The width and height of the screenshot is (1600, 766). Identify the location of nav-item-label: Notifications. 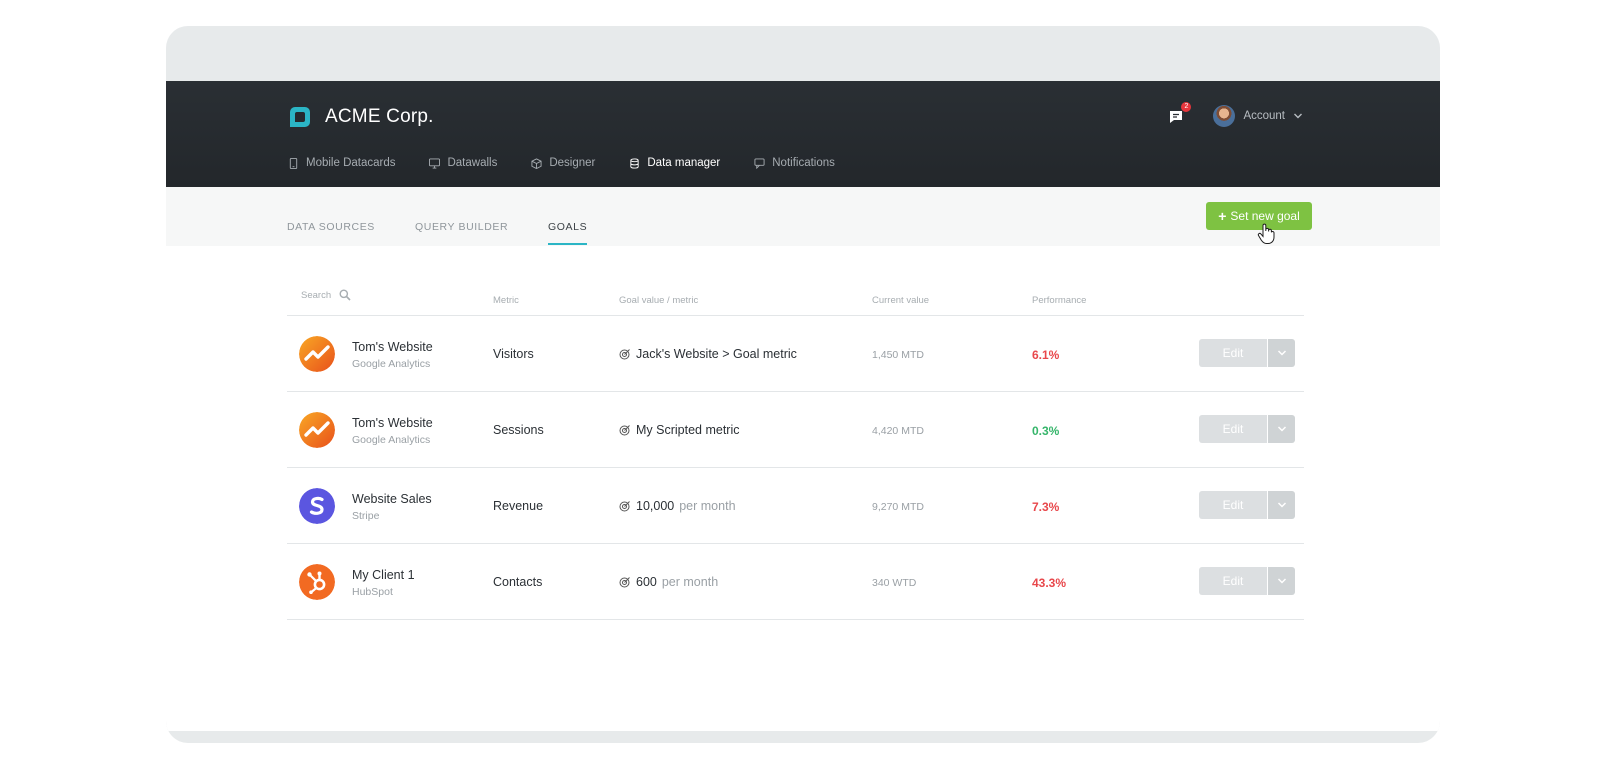
(803, 163).